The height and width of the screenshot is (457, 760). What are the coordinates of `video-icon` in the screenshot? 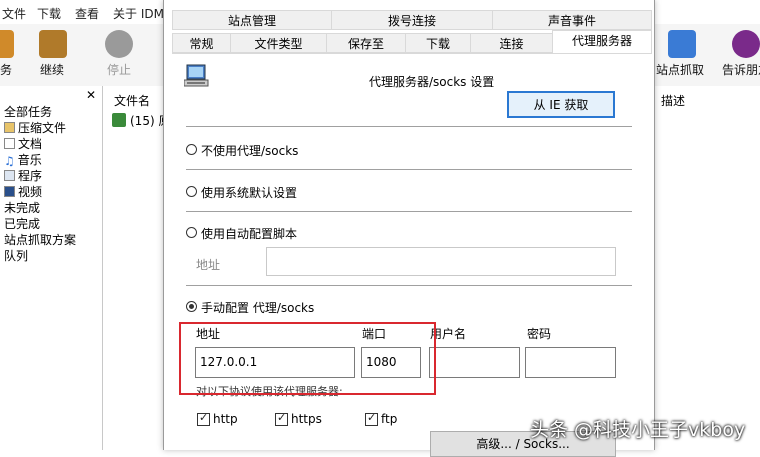 It's located at (9, 191).